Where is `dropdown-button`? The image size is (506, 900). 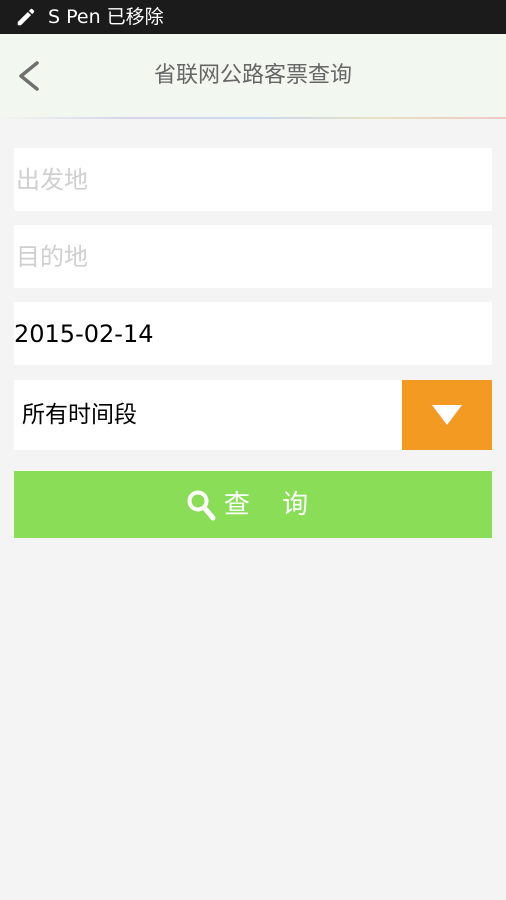
dropdown-button is located at coordinates (447, 415).